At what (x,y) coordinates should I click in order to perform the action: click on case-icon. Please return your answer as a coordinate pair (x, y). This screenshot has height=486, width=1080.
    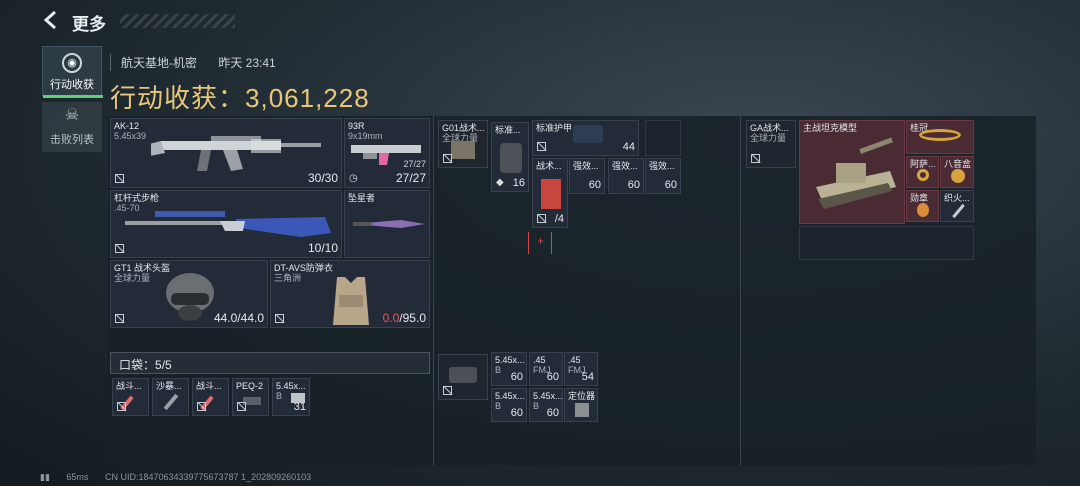
    Looking at the image, I should click on (463, 375).